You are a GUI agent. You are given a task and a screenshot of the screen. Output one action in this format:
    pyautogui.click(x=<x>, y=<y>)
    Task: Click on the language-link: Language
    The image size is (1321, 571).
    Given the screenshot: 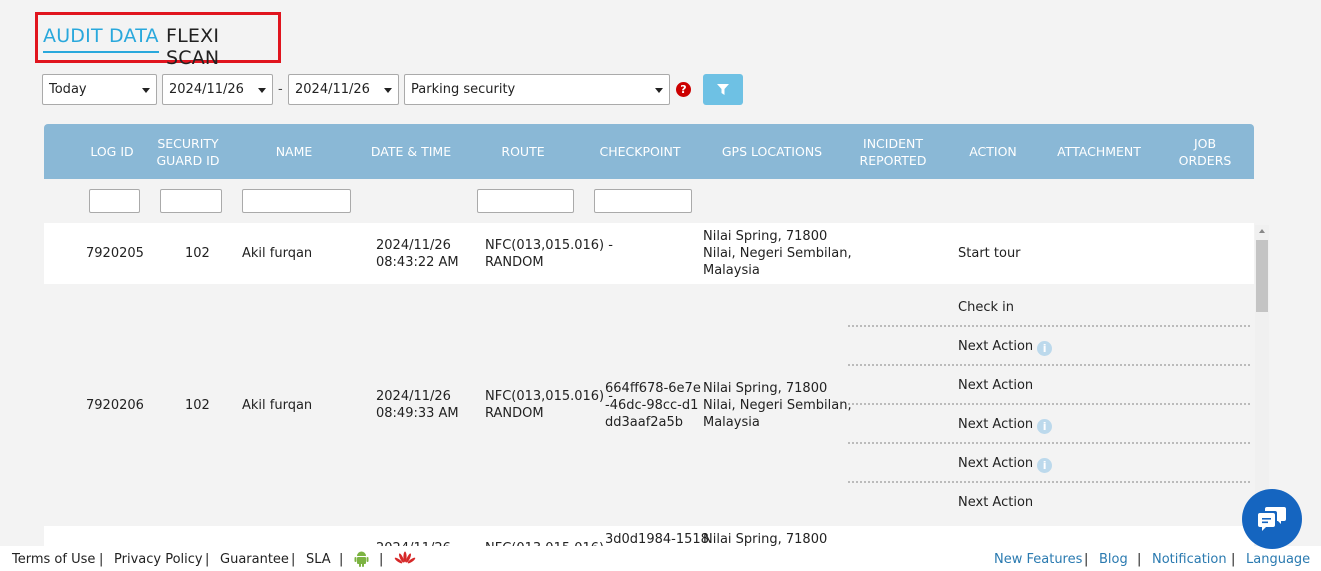 What is the action you would take?
    pyautogui.click(x=1278, y=559)
    